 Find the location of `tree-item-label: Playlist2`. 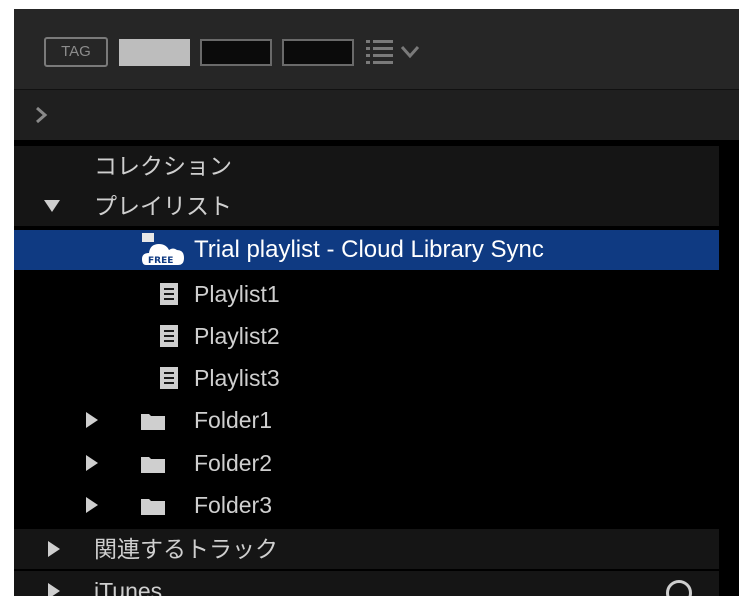

tree-item-label: Playlist2 is located at coordinates (237, 336).